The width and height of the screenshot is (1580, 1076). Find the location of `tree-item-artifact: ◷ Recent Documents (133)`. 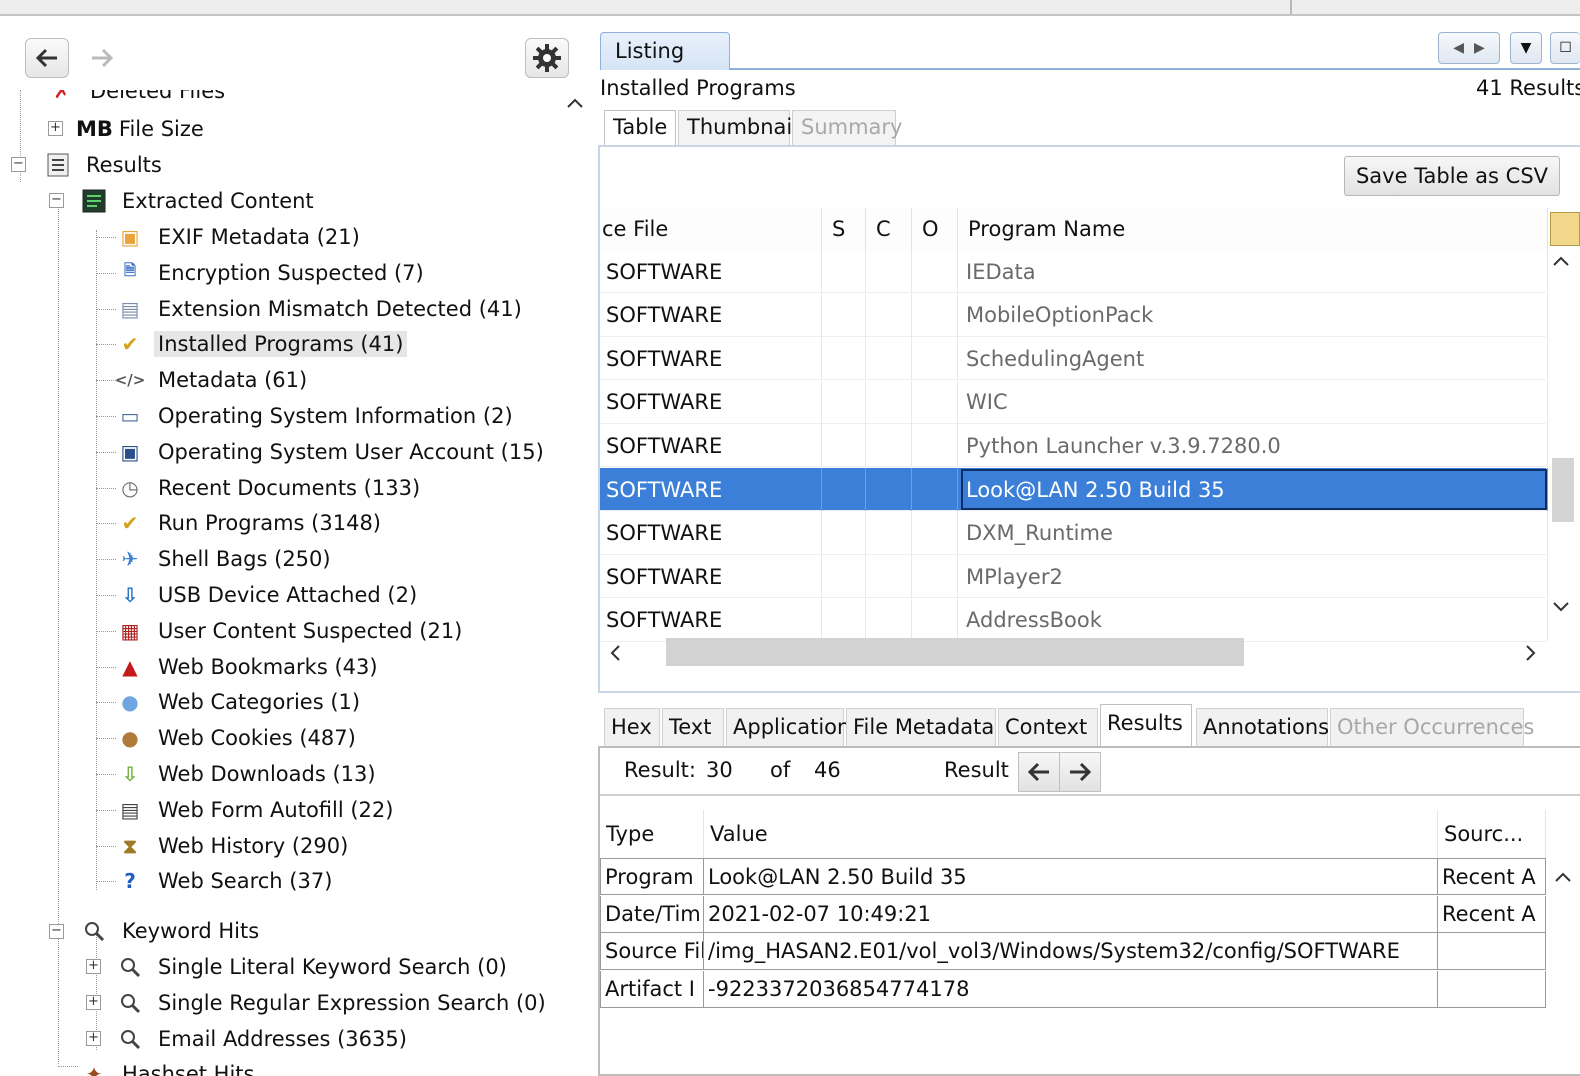

tree-item-artifact: ◷ Recent Documents (133) is located at coordinates (270, 488).